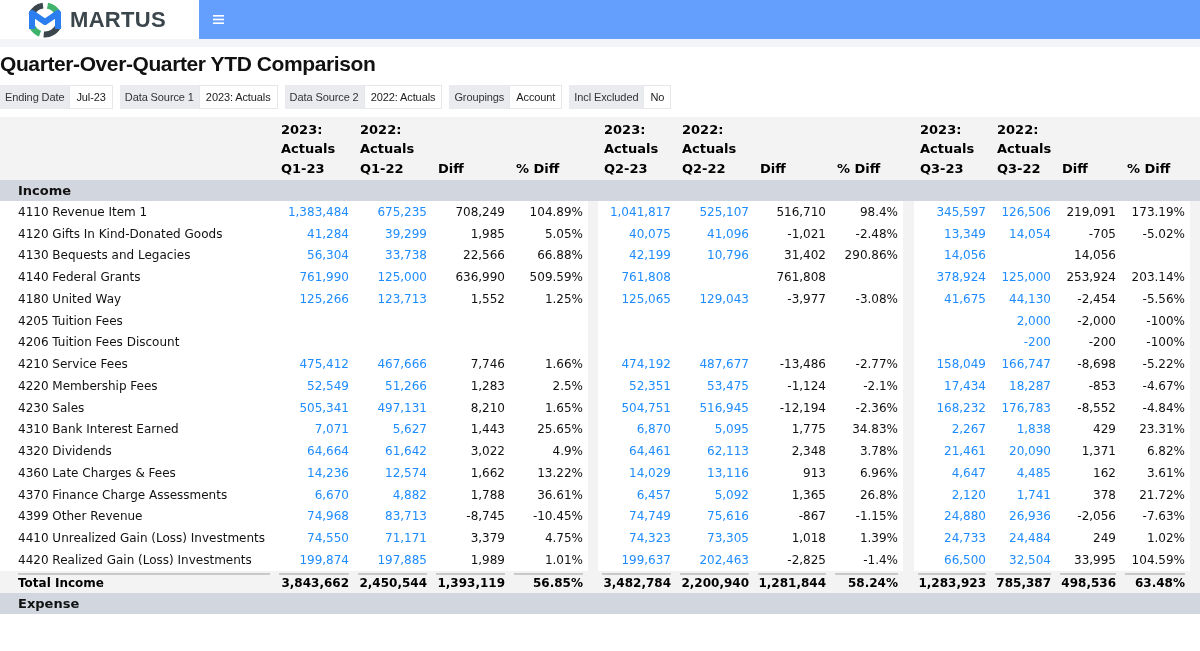 The height and width of the screenshot is (651, 1200). What do you see at coordinates (328, 472) in the screenshot?
I see `amount-link: 14,236` at bounding box center [328, 472].